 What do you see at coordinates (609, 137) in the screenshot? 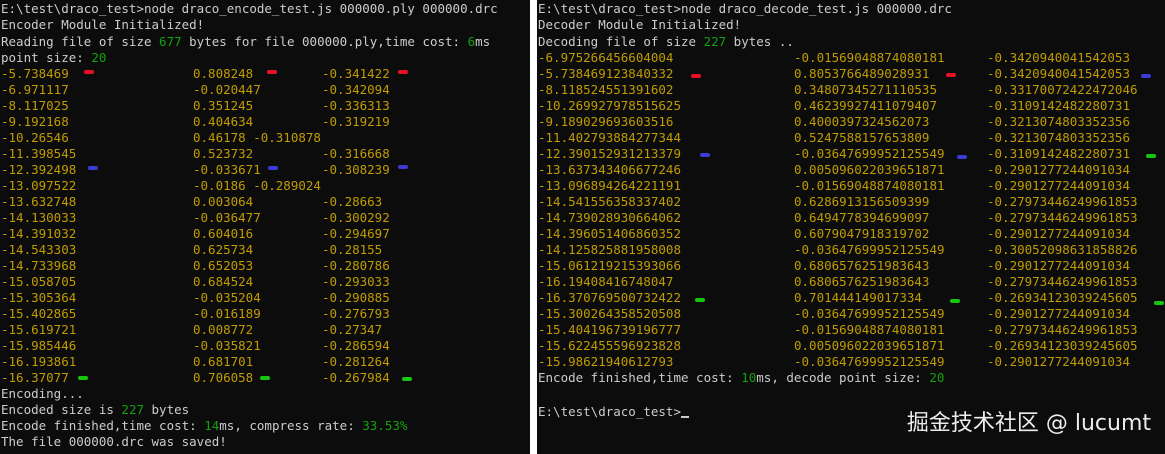
I see `coordinate-value: -11.402793884277344` at bounding box center [609, 137].